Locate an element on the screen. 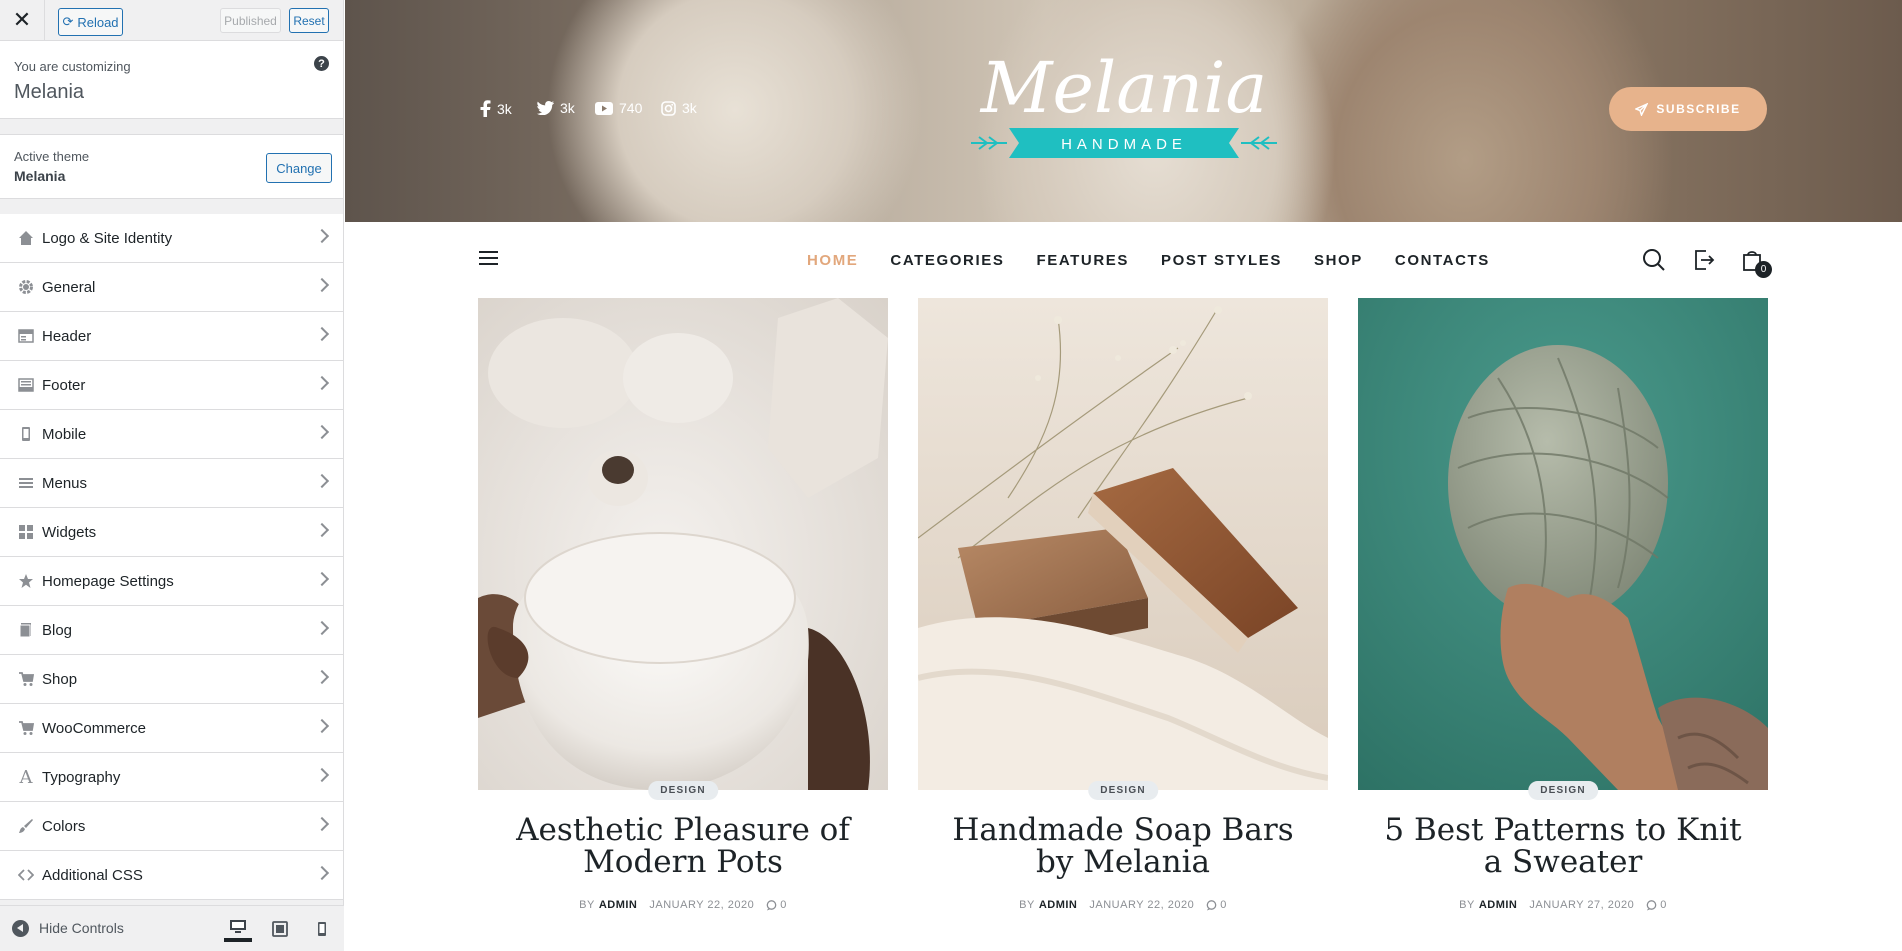  social-instagram: 3k is located at coordinates (679, 108).